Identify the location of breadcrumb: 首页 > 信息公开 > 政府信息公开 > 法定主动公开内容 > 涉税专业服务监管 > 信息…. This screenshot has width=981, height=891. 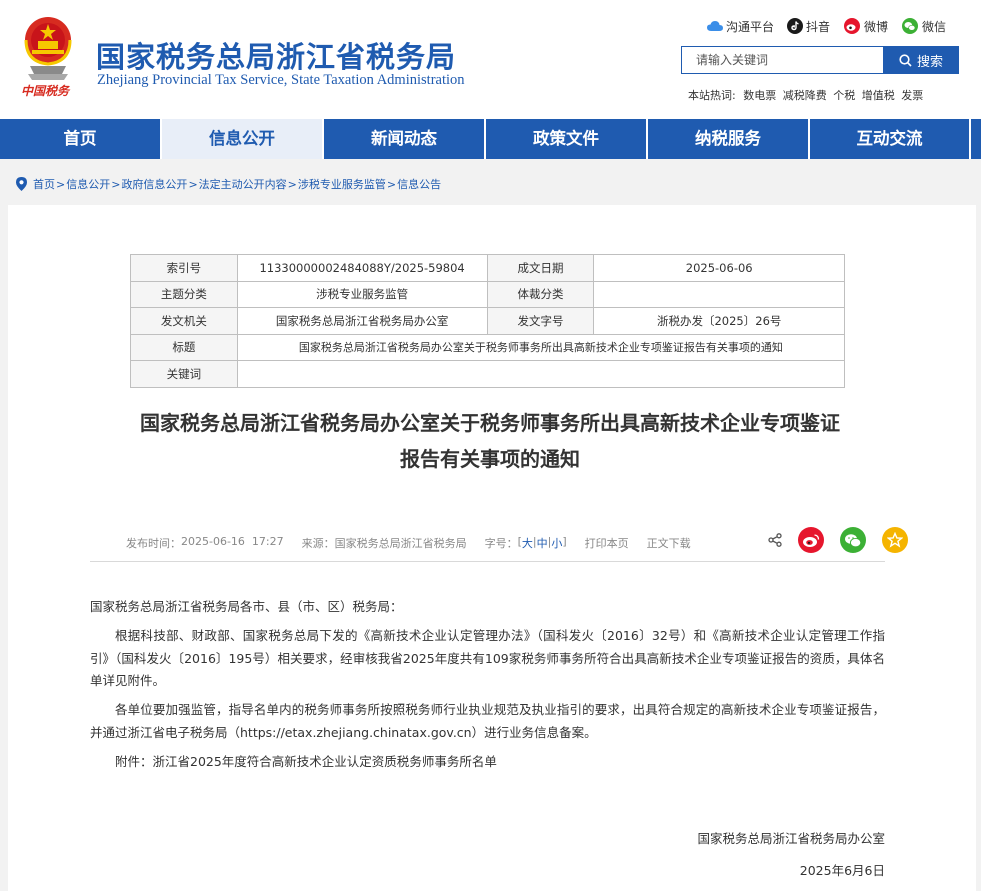
(228, 184).